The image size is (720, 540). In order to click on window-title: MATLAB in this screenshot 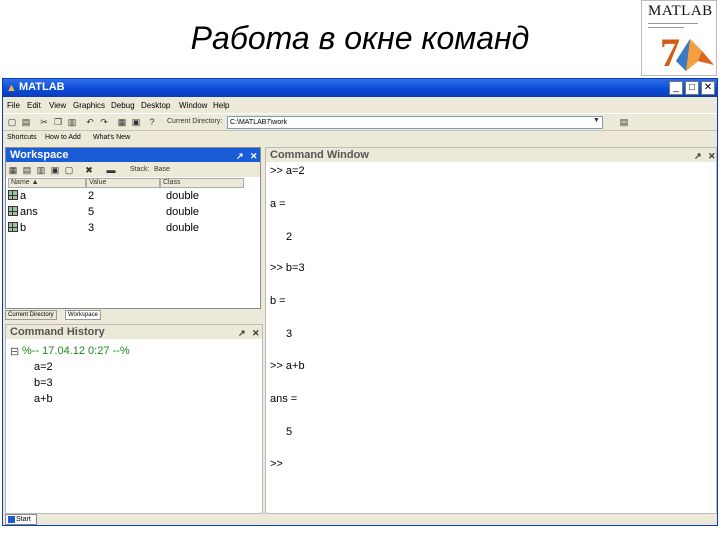, I will do `click(42, 87)`.